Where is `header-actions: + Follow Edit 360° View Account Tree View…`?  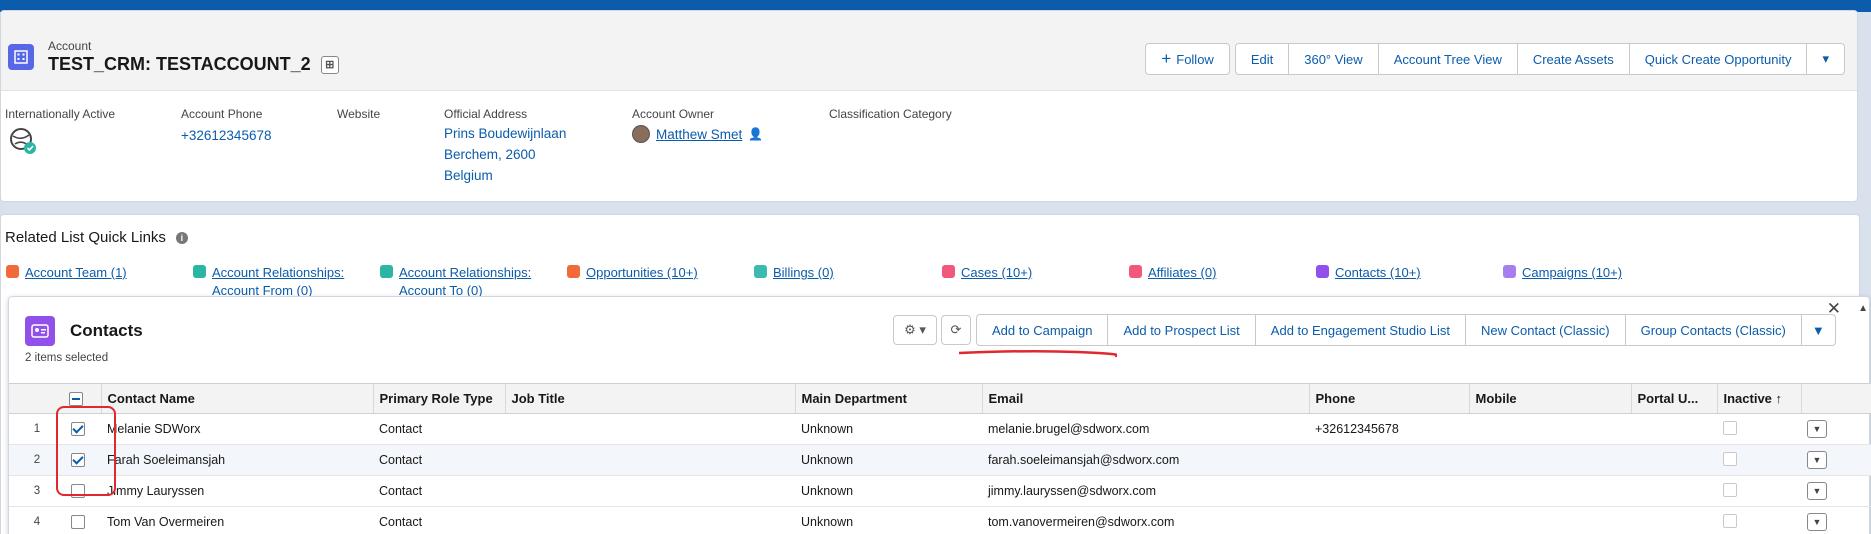
header-actions: + Follow Edit 360° View Account Tree View… is located at coordinates (1495, 59).